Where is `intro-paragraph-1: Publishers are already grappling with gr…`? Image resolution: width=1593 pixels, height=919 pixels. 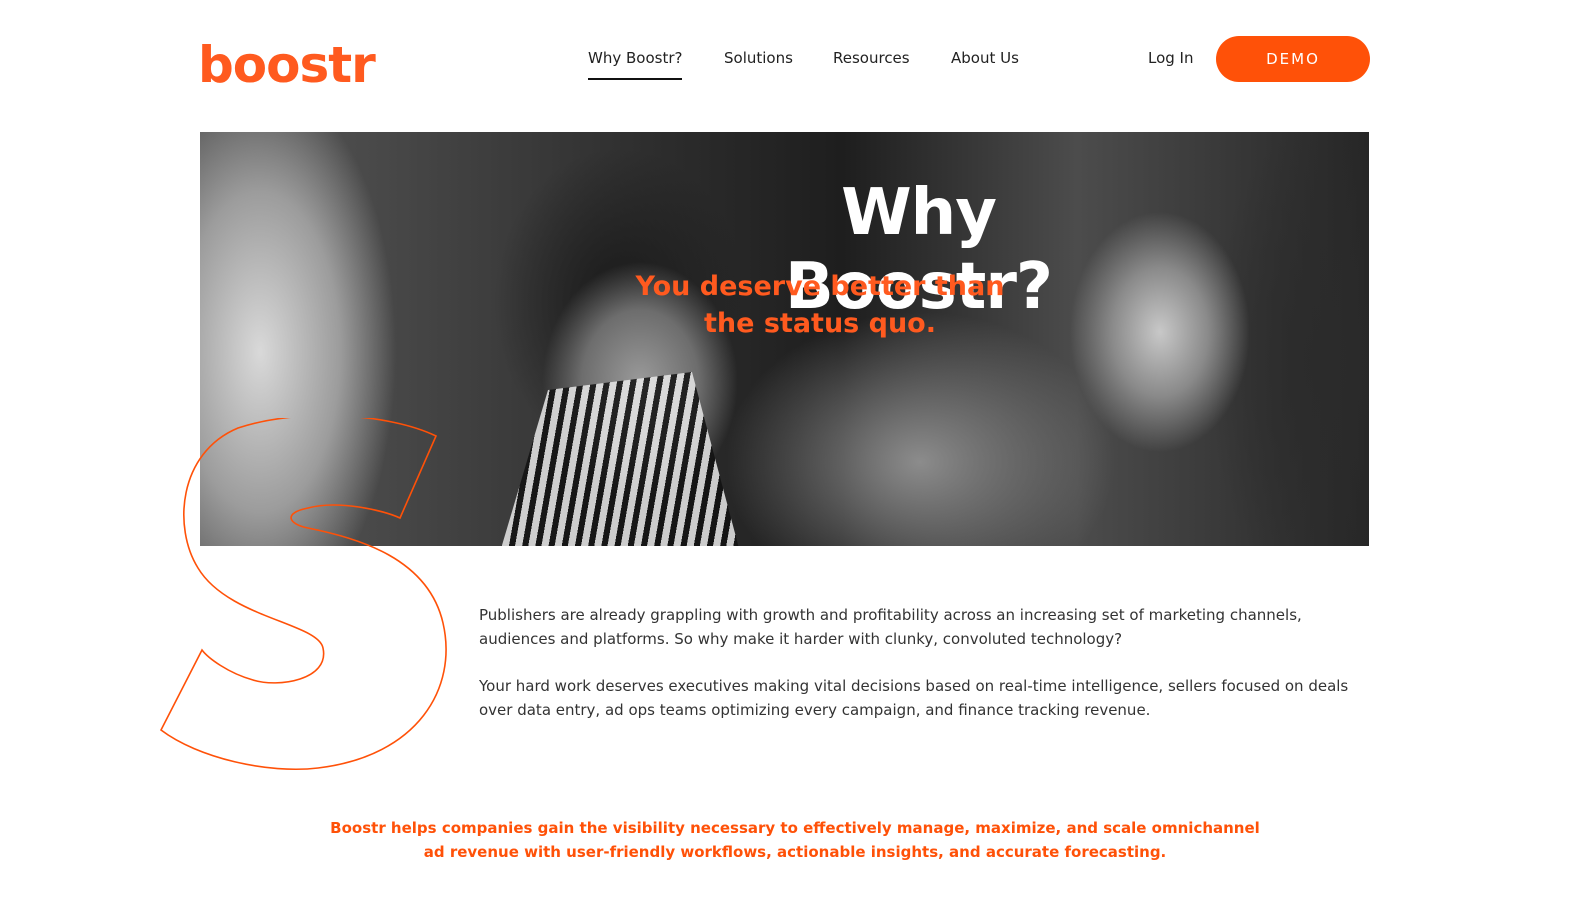
intro-paragraph-1: Publishers are already grappling with gr… is located at coordinates (890, 627).